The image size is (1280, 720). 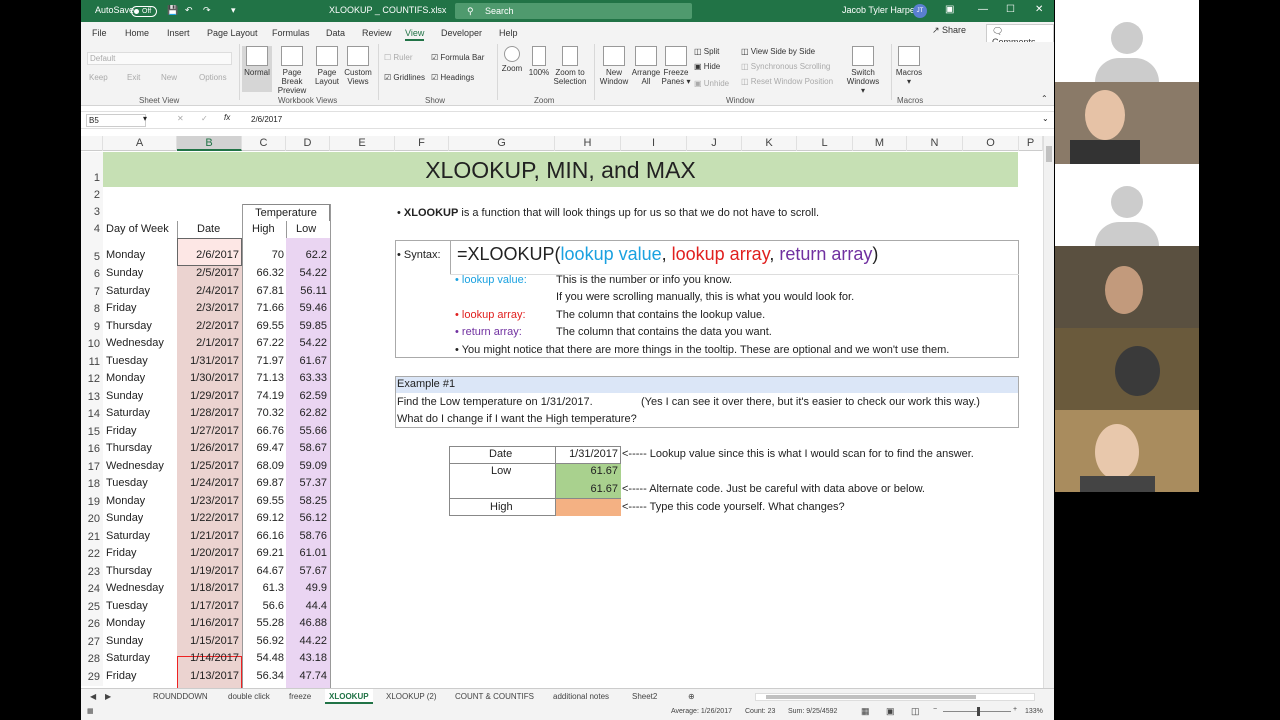 What do you see at coordinates (1048, 412) in the screenshot?
I see `vertical-scrollbar` at bounding box center [1048, 412].